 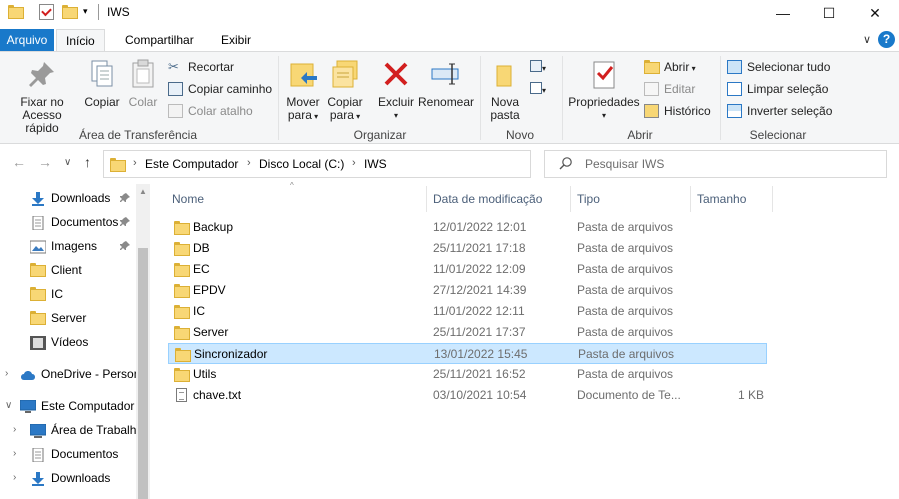 What do you see at coordinates (188, 199) in the screenshot?
I see `column-header-name: Nome` at bounding box center [188, 199].